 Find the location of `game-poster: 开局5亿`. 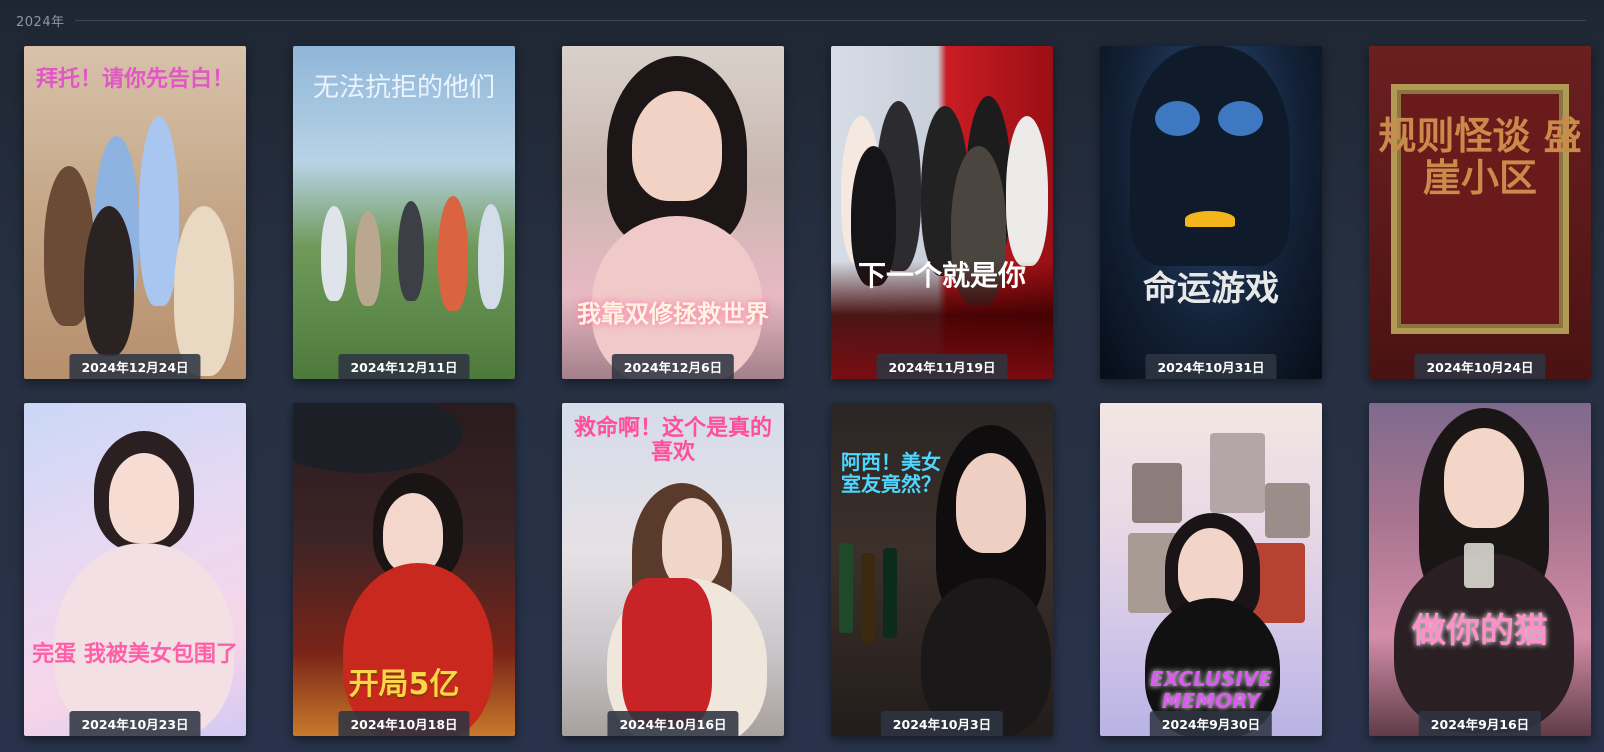

game-poster: 开局5亿 is located at coordinates (404, 569).